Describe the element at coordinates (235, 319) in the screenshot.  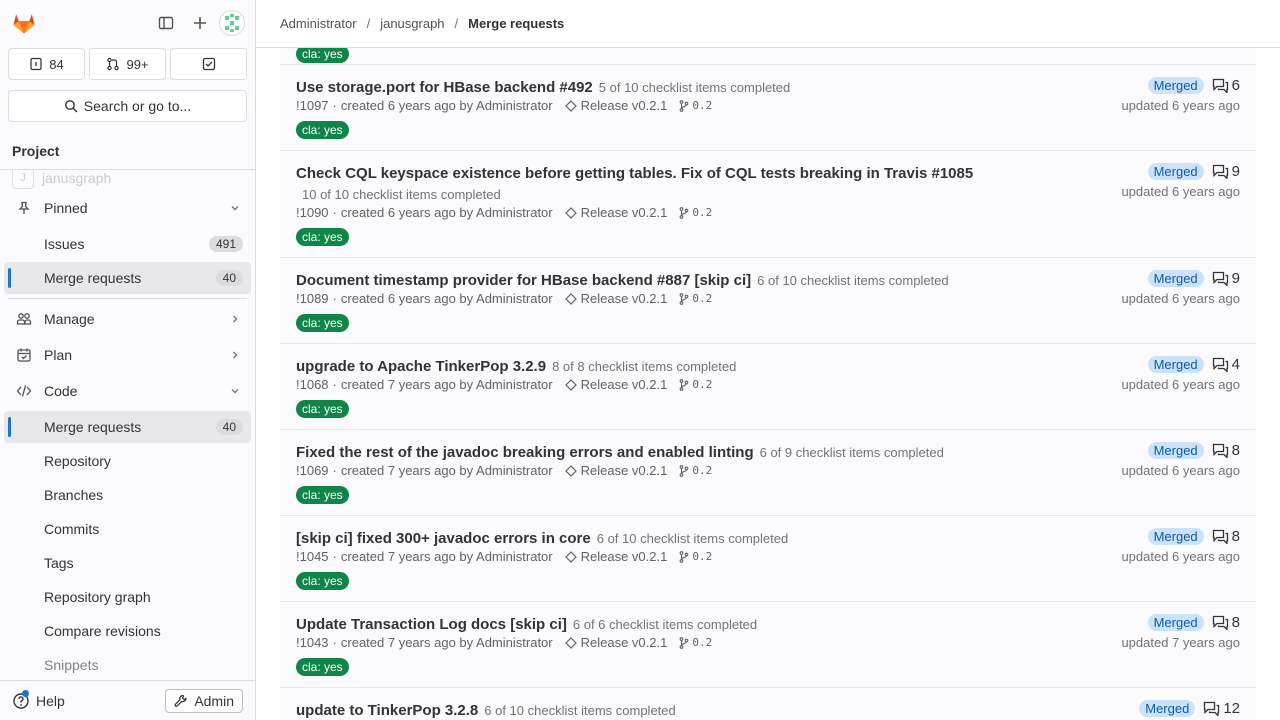
I see `chevron-right-icon` at that location.